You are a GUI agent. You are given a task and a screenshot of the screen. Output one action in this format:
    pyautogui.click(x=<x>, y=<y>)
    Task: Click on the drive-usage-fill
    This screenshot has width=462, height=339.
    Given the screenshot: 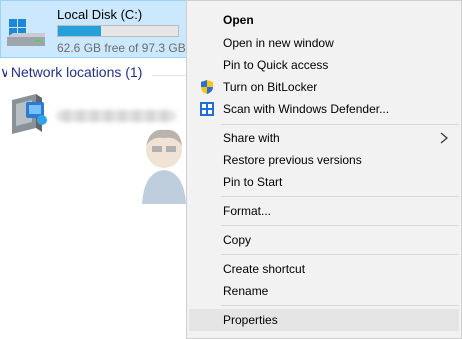 What is the action you would take?
    pyautogui.click(x=79, y=31)
    